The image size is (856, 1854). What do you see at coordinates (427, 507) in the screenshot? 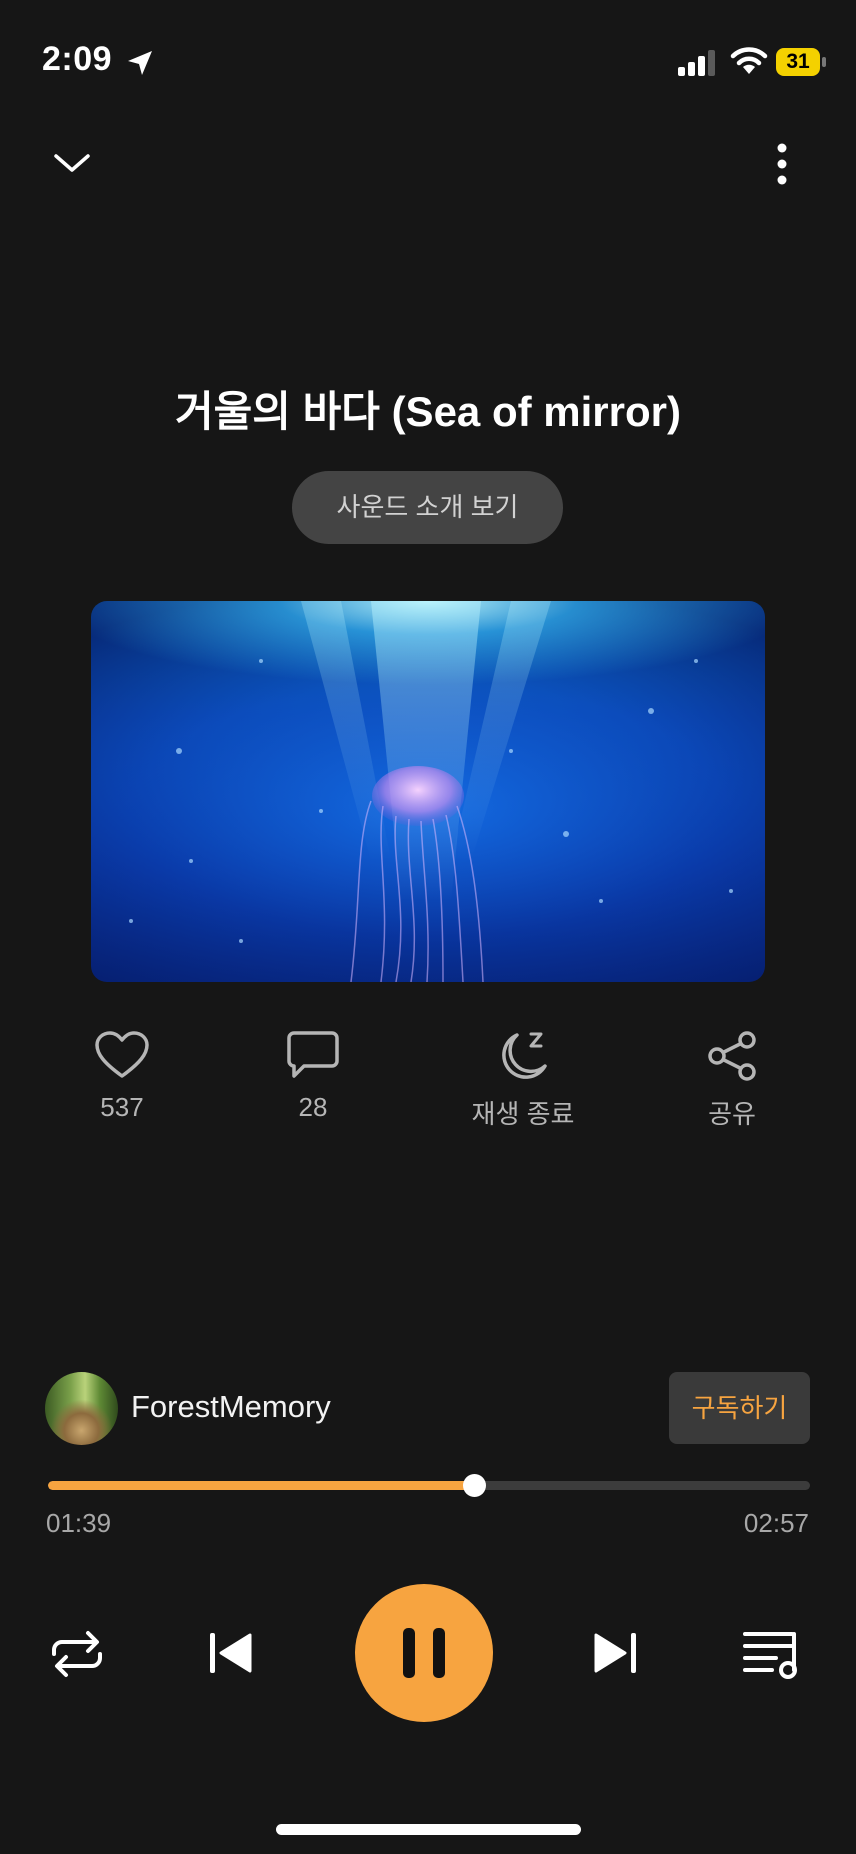
I see `view-sound-intro-button: 사운드 소개 보기` at bounding box center [427, 507].